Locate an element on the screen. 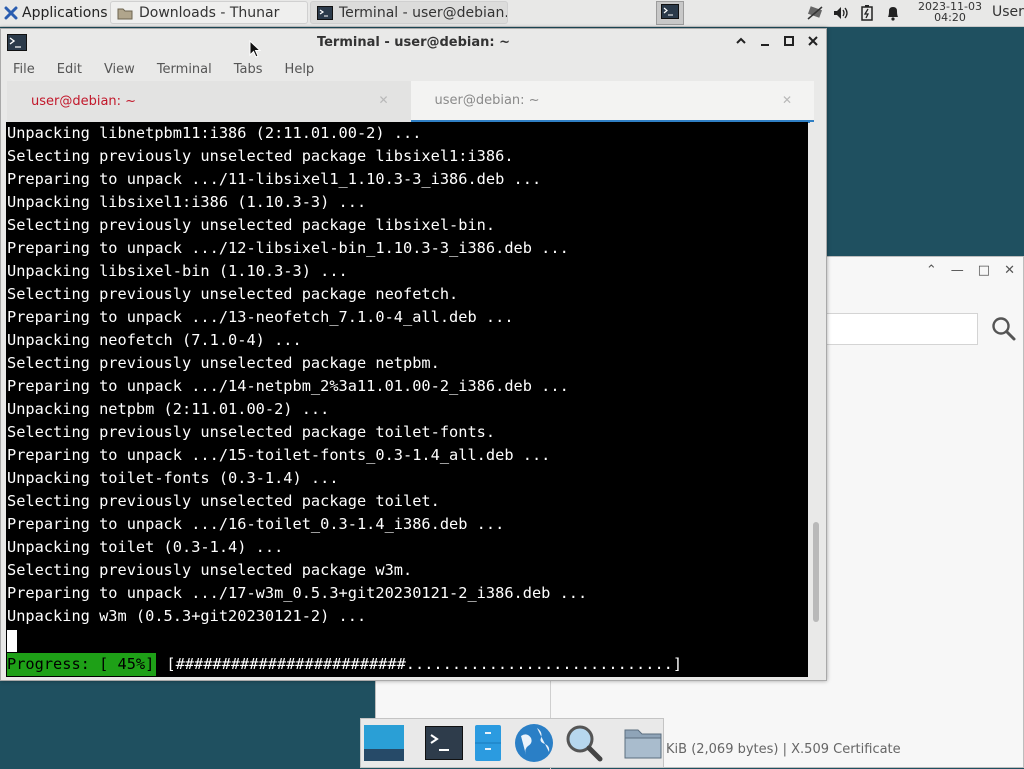 The image size is (1024, 769). terminal-scrollbar-thumb is located at coordinates (816, 572).